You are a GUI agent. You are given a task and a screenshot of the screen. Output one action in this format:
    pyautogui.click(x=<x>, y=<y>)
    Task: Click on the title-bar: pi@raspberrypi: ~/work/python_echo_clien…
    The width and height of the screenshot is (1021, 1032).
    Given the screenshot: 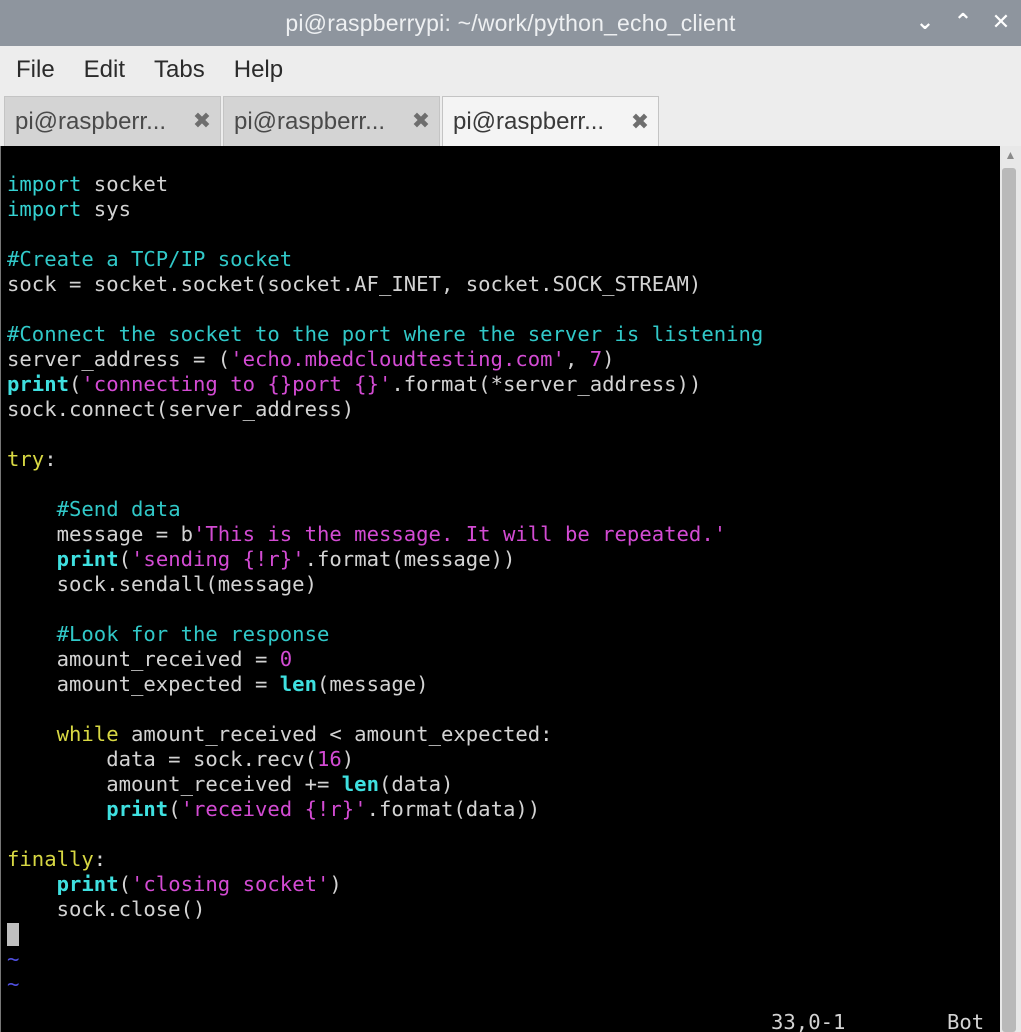 What is the action you would take?
    pyautogui.click(x=510, y=23)
    